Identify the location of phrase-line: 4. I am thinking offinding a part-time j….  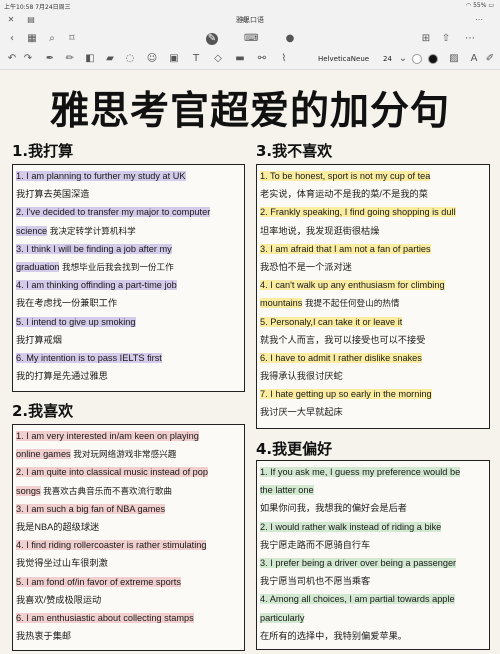
(128, 285).